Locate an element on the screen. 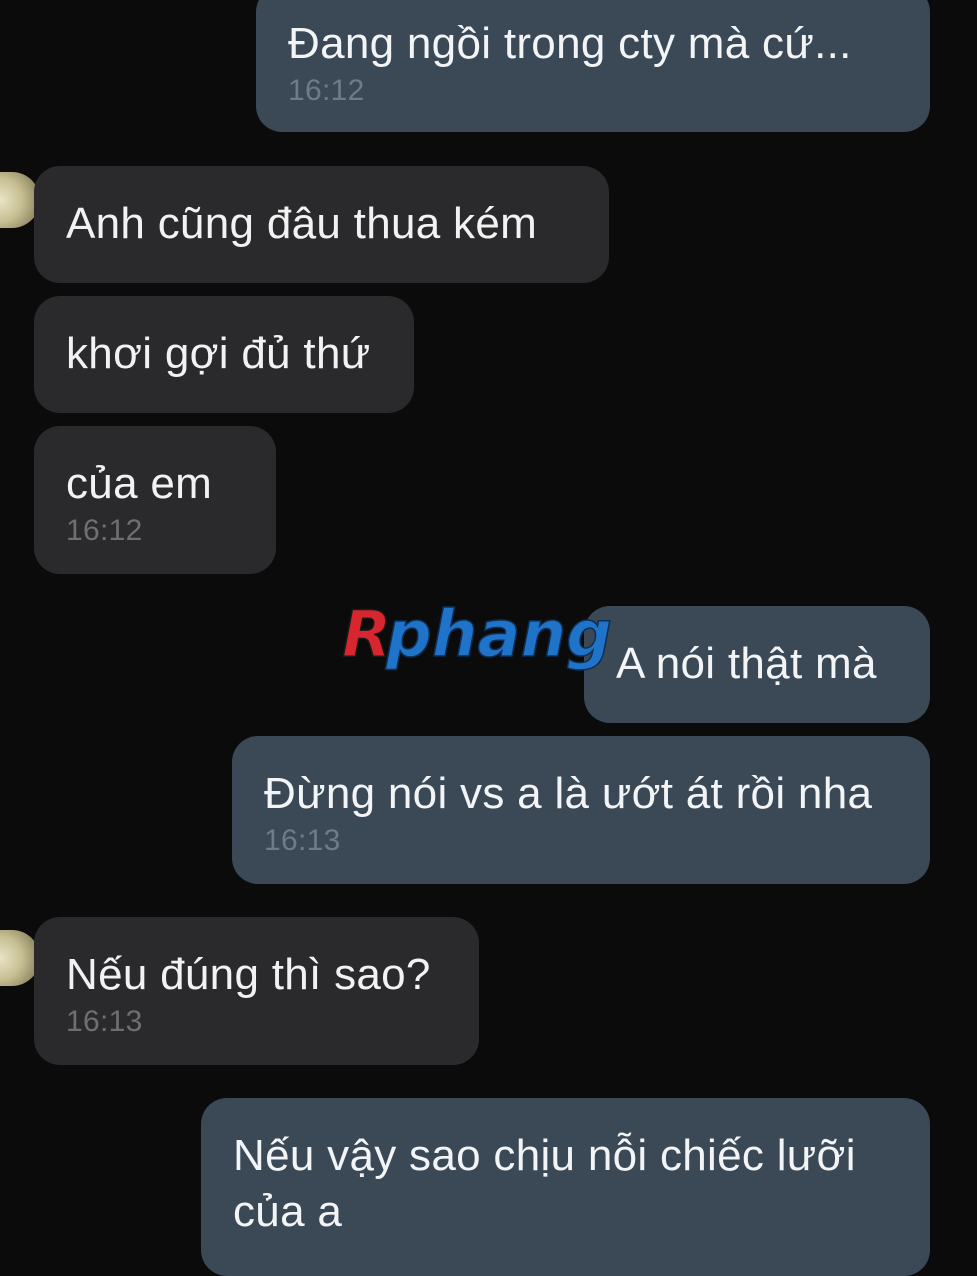 The height and width of the screenshot is (1276, 977). message-bubble-incoming: của em 16:12 is located at coordinates (155, 500).